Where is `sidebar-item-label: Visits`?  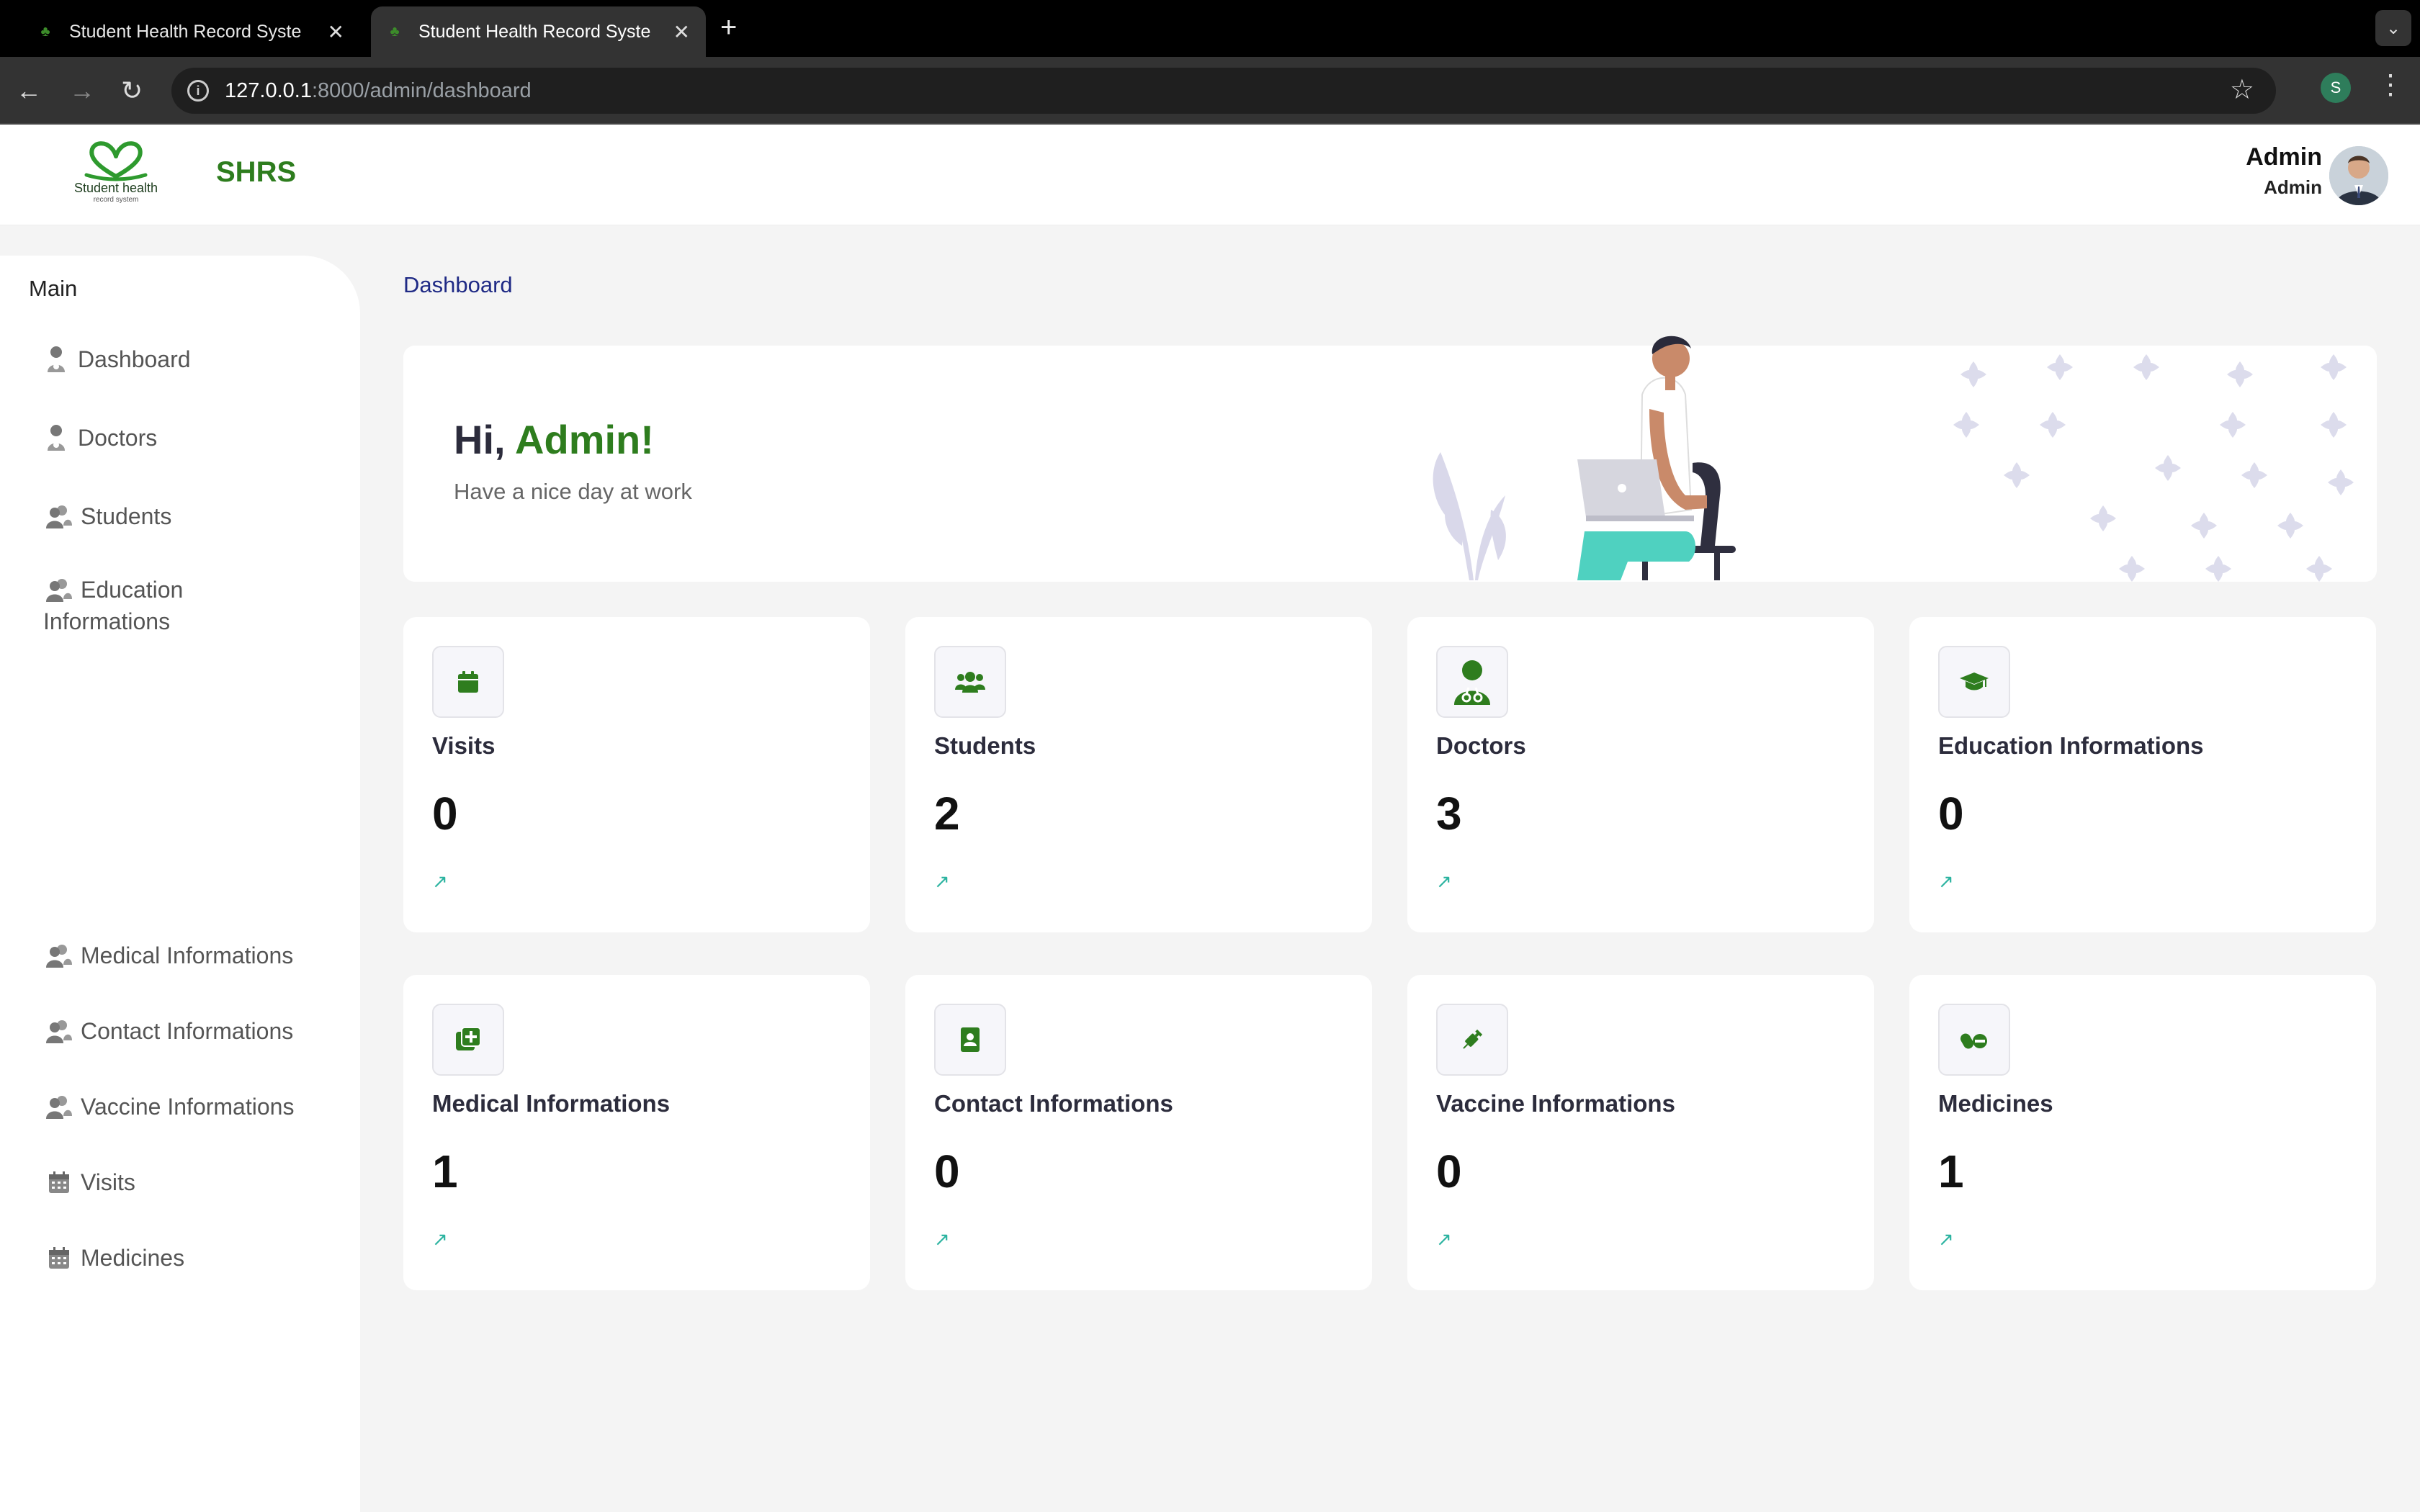
sidebar-item-label: Visits is located at coordinates (108, 1182).